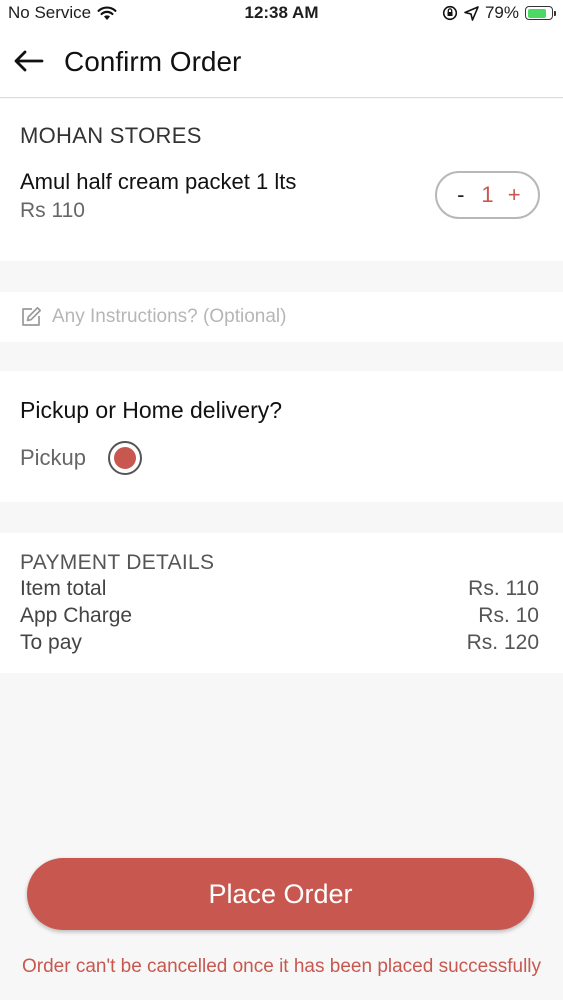  Describe the element at coordinates (153, 61) in the screenshot. I see `page-title: Confirm Order` at that location.